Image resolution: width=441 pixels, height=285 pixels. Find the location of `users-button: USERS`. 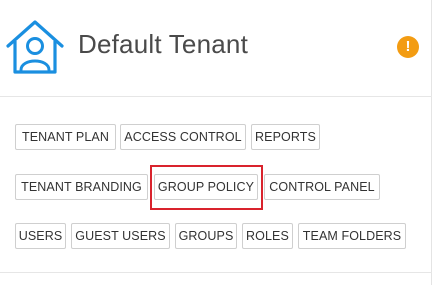

users-button: USERS is located at coordinates (40, 236).